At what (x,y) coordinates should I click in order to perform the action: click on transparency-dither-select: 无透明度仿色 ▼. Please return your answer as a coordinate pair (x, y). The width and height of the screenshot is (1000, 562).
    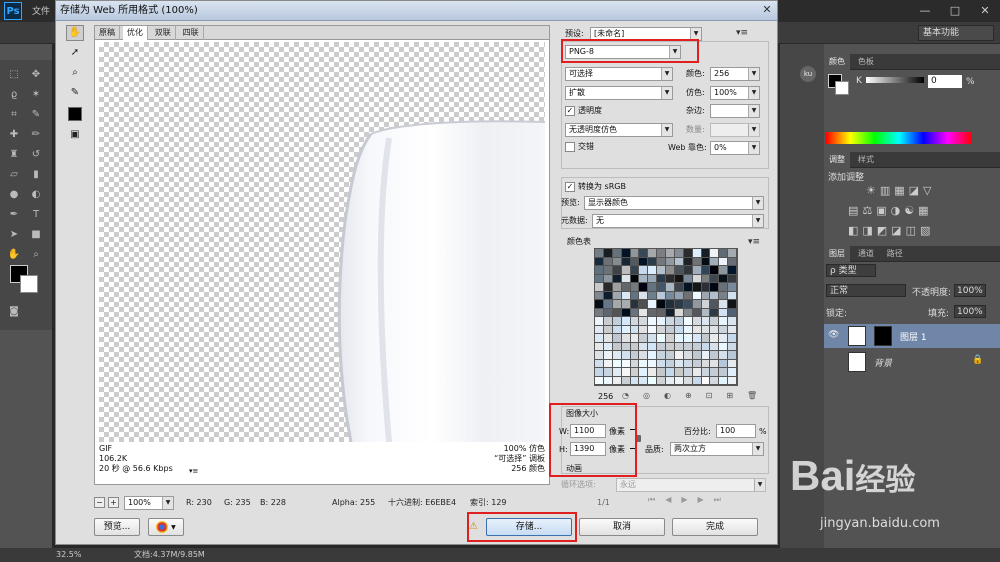
    Looking at the image, I should click on (619, 130).